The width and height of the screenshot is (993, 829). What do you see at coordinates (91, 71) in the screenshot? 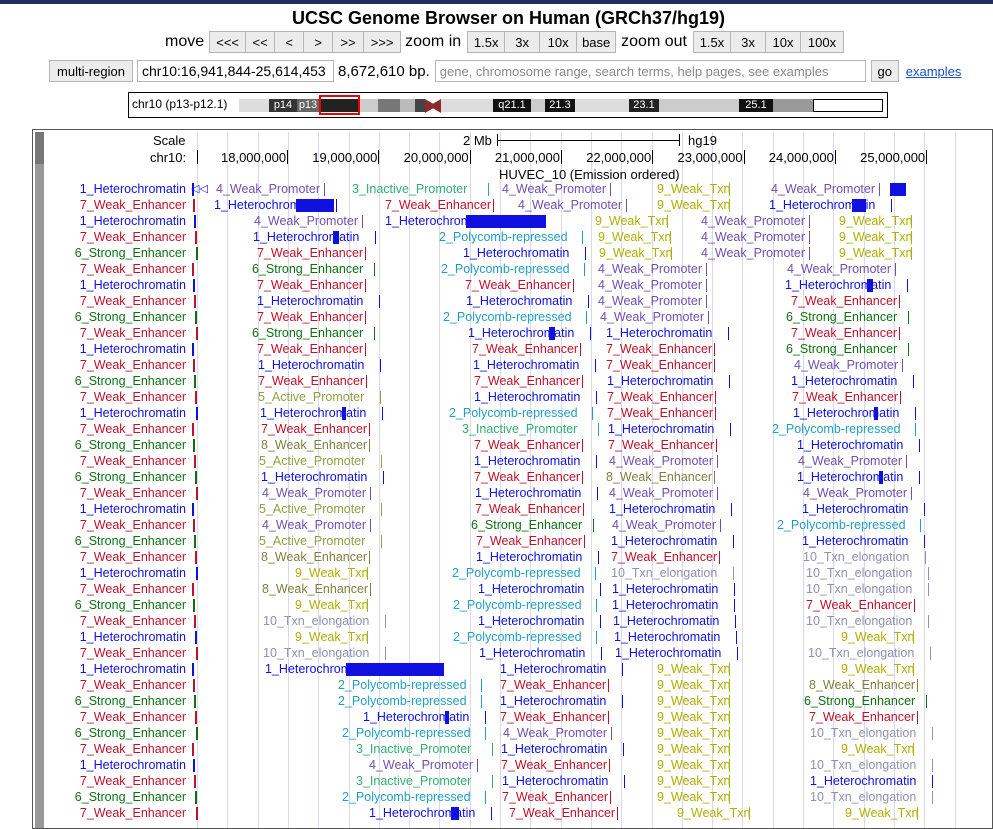
I see `multi-region-button: multi-region` at bounding box center [91, 71].